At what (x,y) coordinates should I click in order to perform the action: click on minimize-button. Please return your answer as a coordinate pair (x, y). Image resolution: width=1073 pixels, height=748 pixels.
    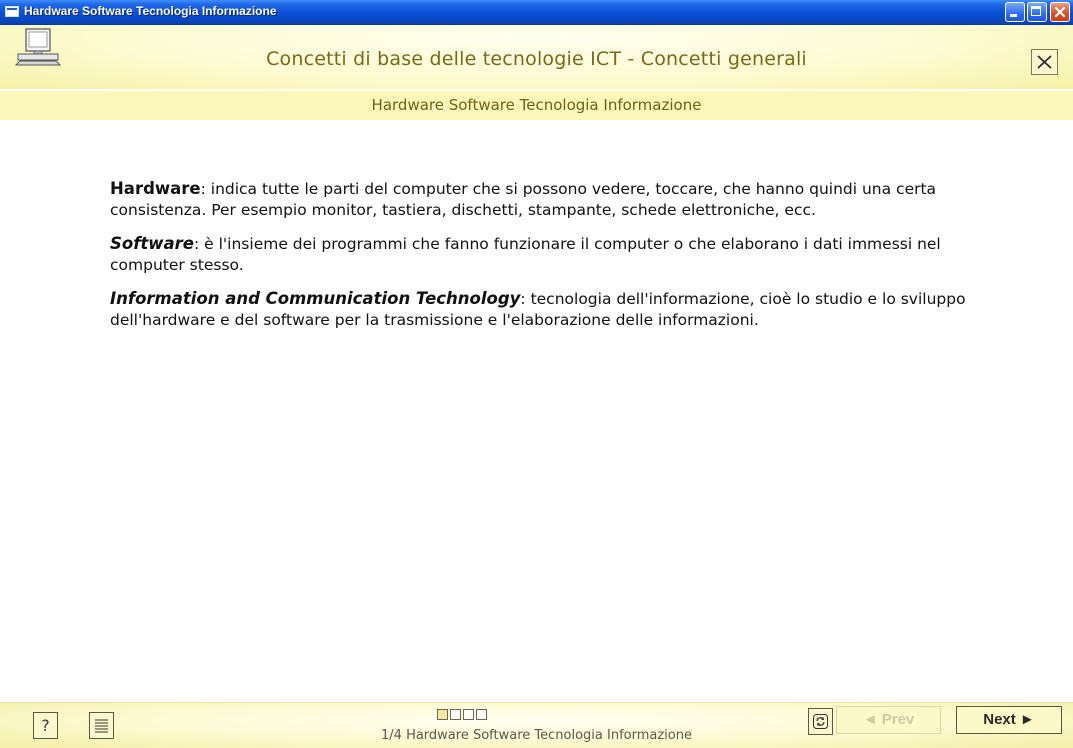
    Looking at the image, I should click on (1015, 12).